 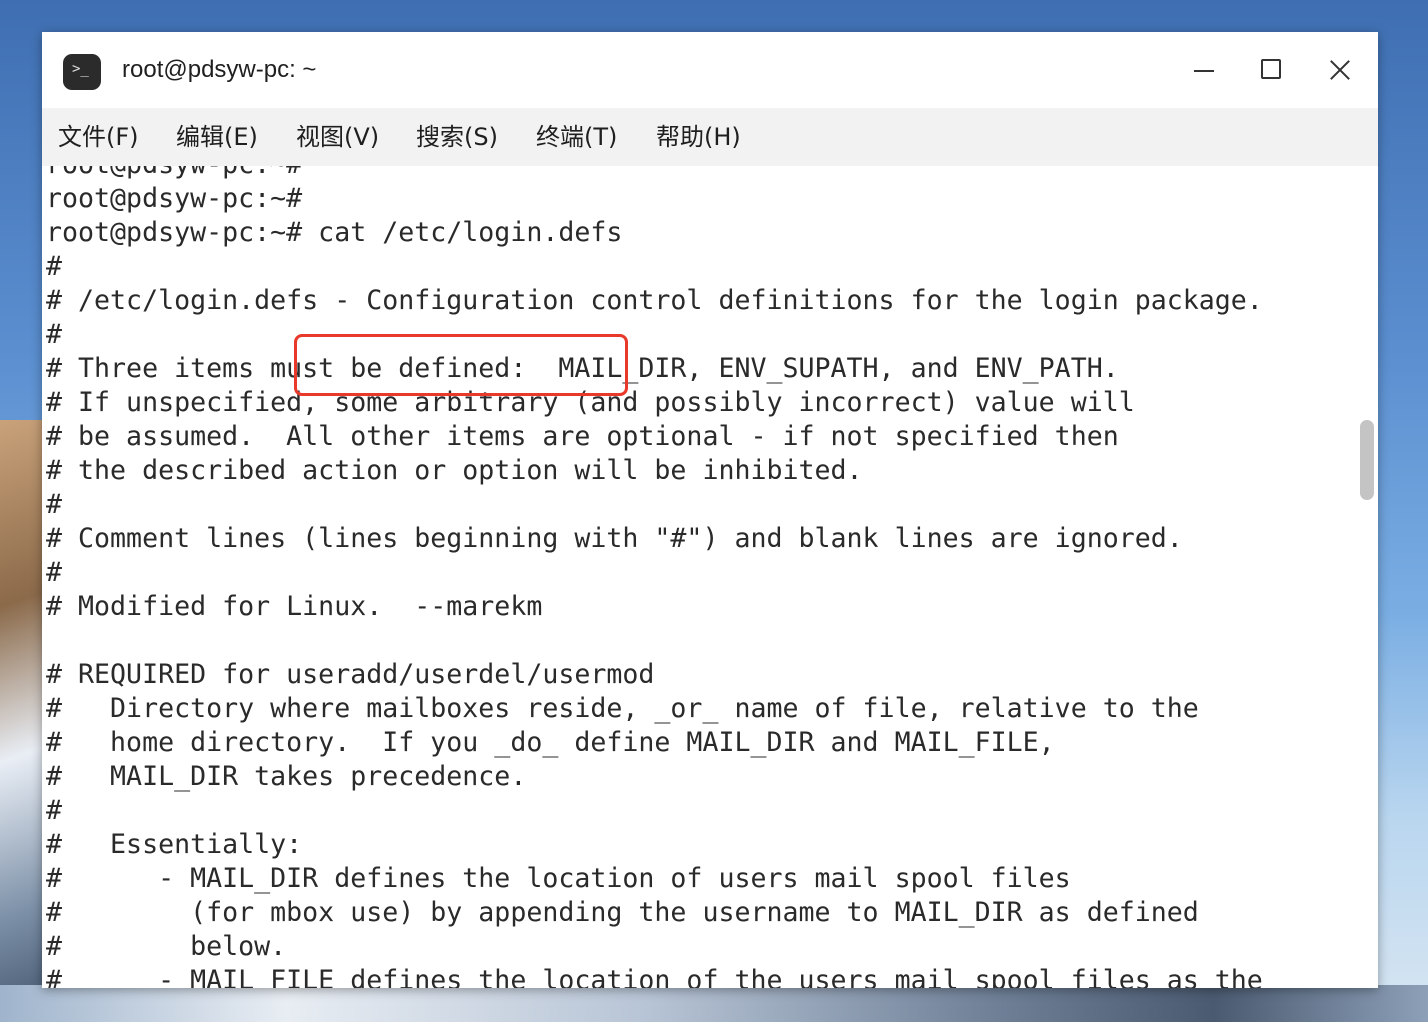 I want to click on terminal-icon-prompt: >_, so click(x=80, y=69).